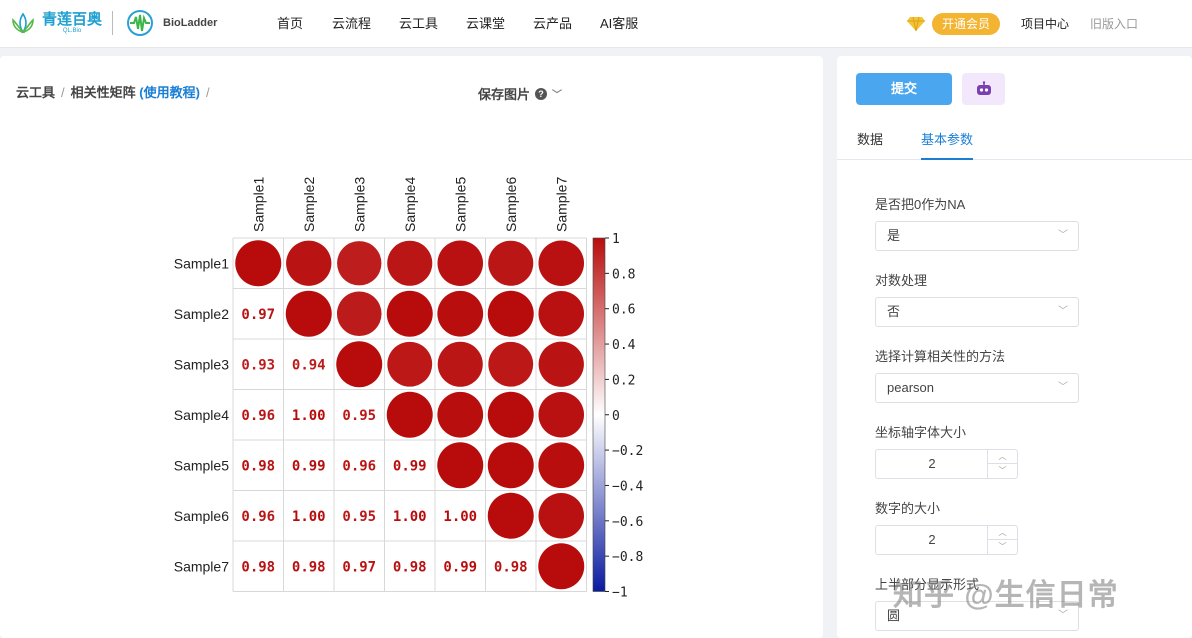  Describe the element at coordinates (72, 30) in the screenshot. I see `brand-cn-sub: QL.Bio` at that location.